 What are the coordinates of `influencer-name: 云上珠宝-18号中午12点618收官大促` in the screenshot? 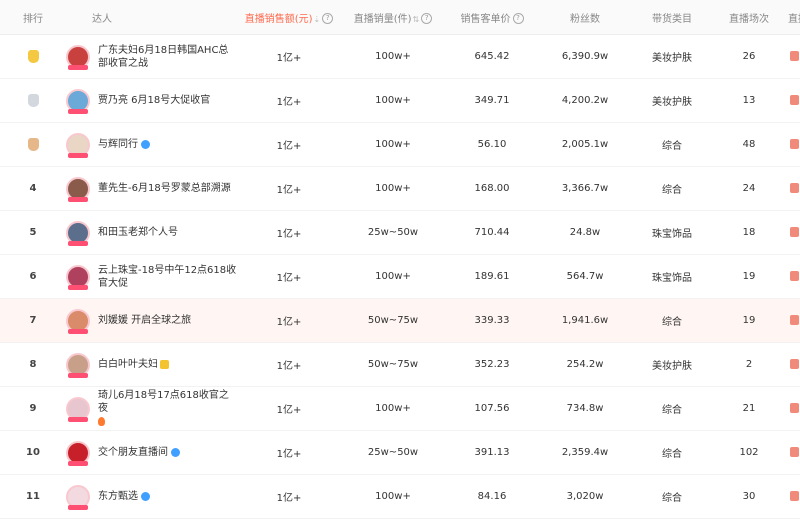 It's located at (168, 277).